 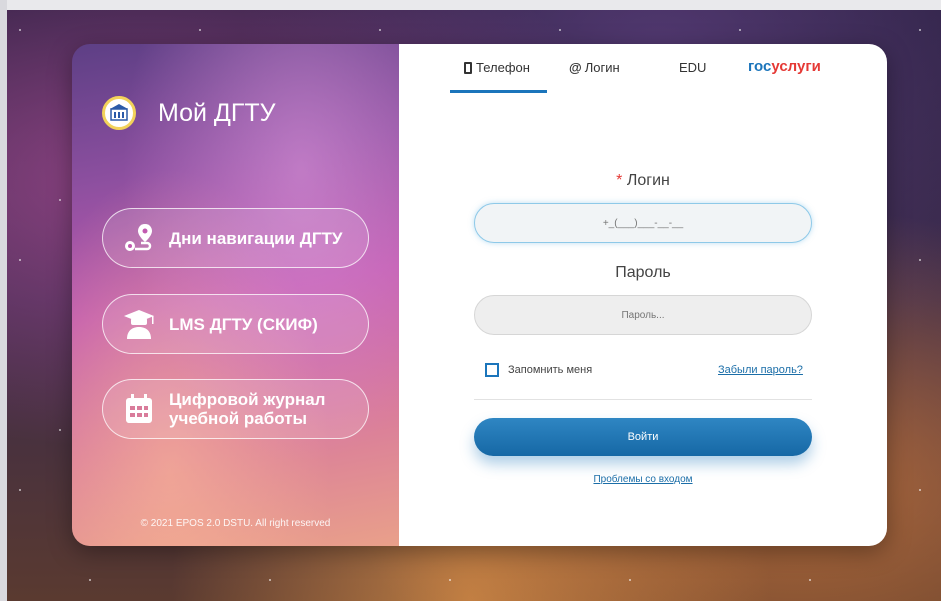 I want to click on password-input, so click(x=643, y=315).